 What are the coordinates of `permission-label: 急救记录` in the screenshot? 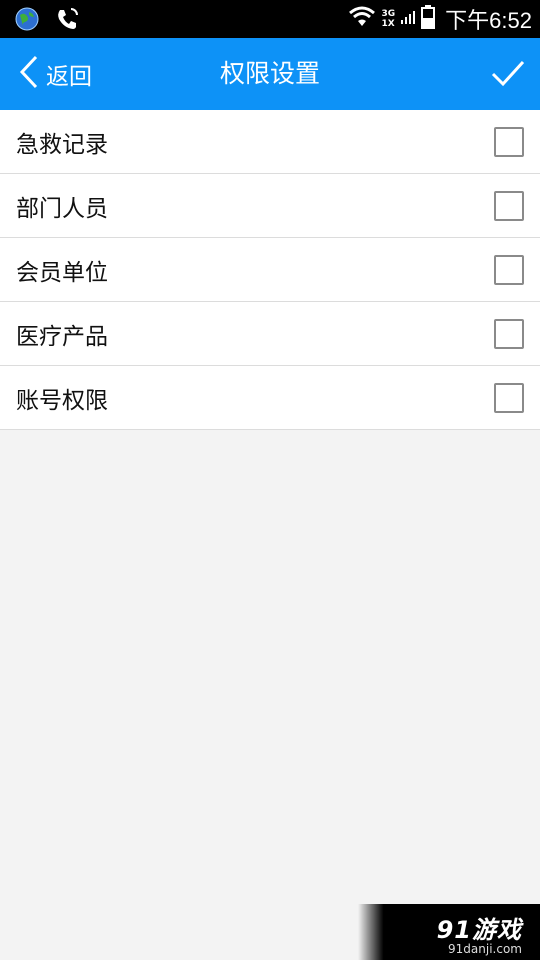 It's located at (62, 144).